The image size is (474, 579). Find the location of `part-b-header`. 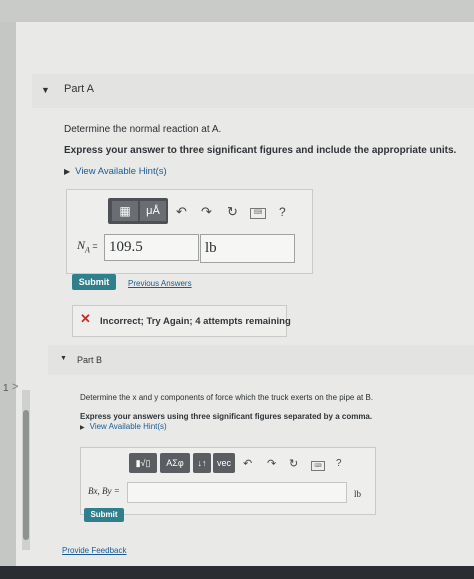

part-b-header is located at coordinates (261, 360).